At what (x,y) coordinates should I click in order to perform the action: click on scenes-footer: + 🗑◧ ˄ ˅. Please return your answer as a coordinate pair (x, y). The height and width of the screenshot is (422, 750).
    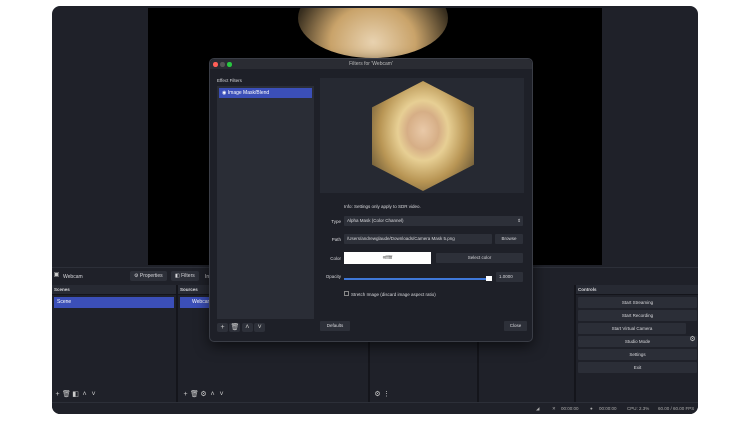
    Looking at the image, I should click on (75, 394).